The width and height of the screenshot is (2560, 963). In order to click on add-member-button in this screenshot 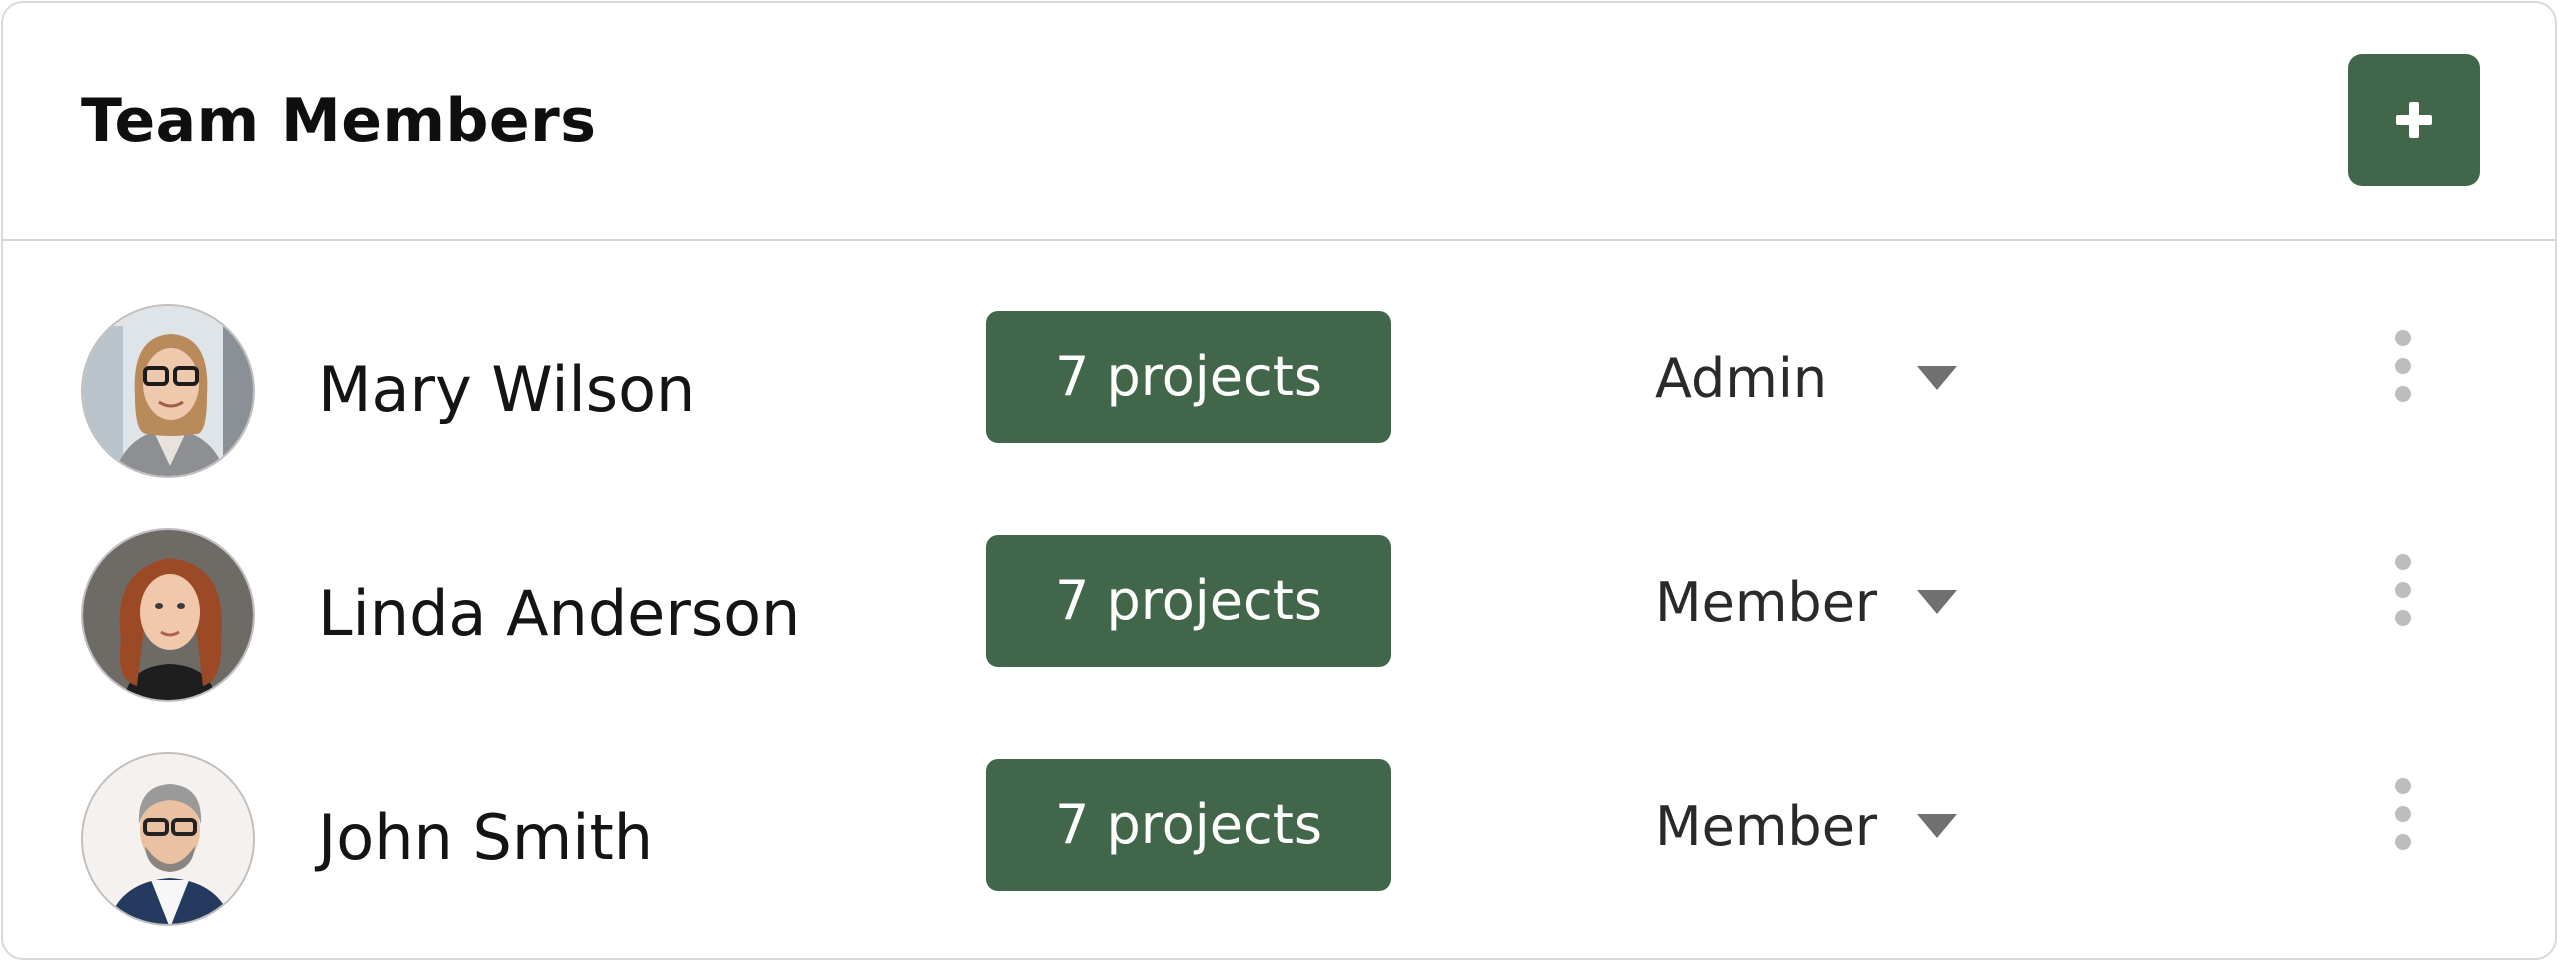, I will do `click(2414, 120)`.